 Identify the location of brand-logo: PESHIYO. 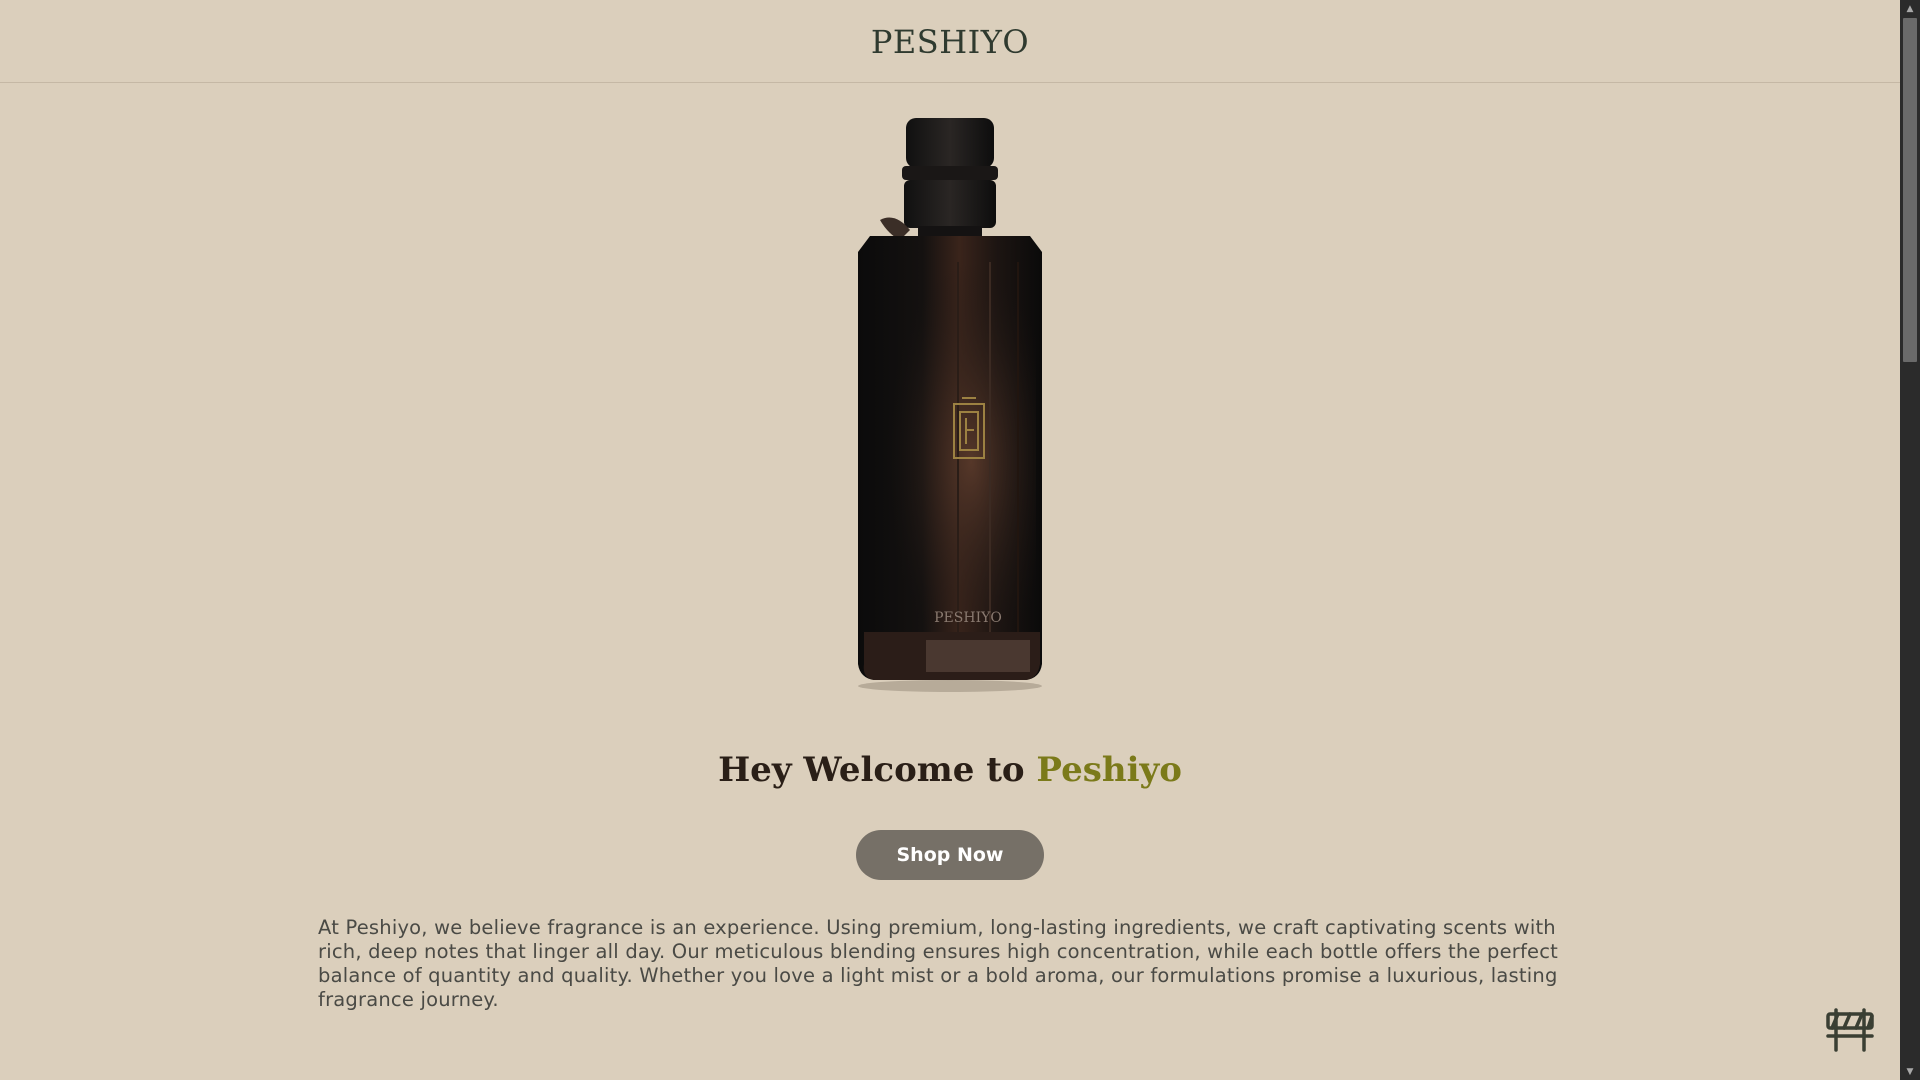
(950, 42).